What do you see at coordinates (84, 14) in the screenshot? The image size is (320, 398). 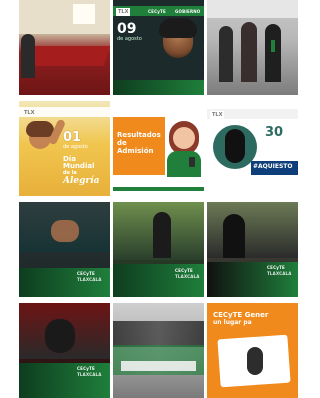 I see `window-light` at bounding box center [84, 14].